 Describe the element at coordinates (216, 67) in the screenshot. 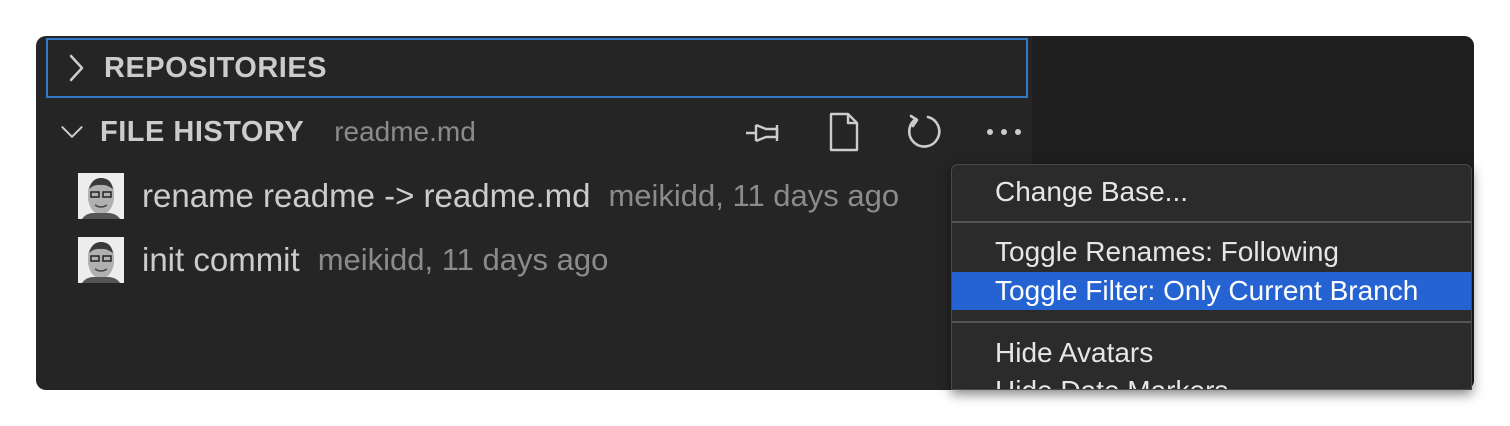

I see `repositories-title: REPOSITORIES` at that location.